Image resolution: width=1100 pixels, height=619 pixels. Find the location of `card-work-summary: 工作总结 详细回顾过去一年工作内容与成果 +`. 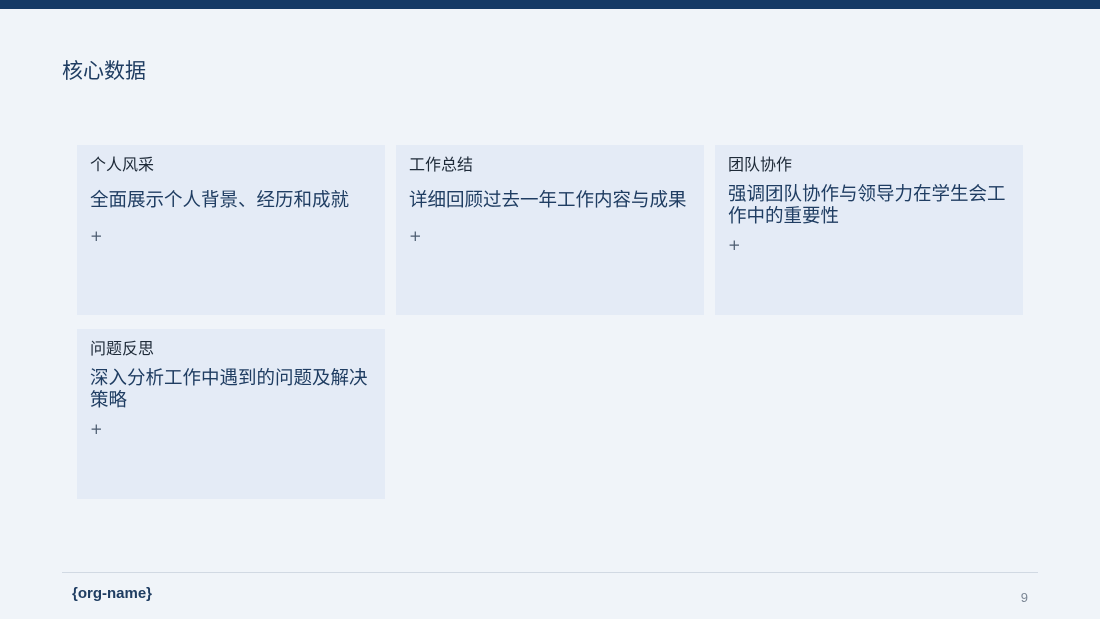

card-work-summary: 工作总结 详细回顾过去一年工作内容与成果 + is located at coordinates (550, 230).